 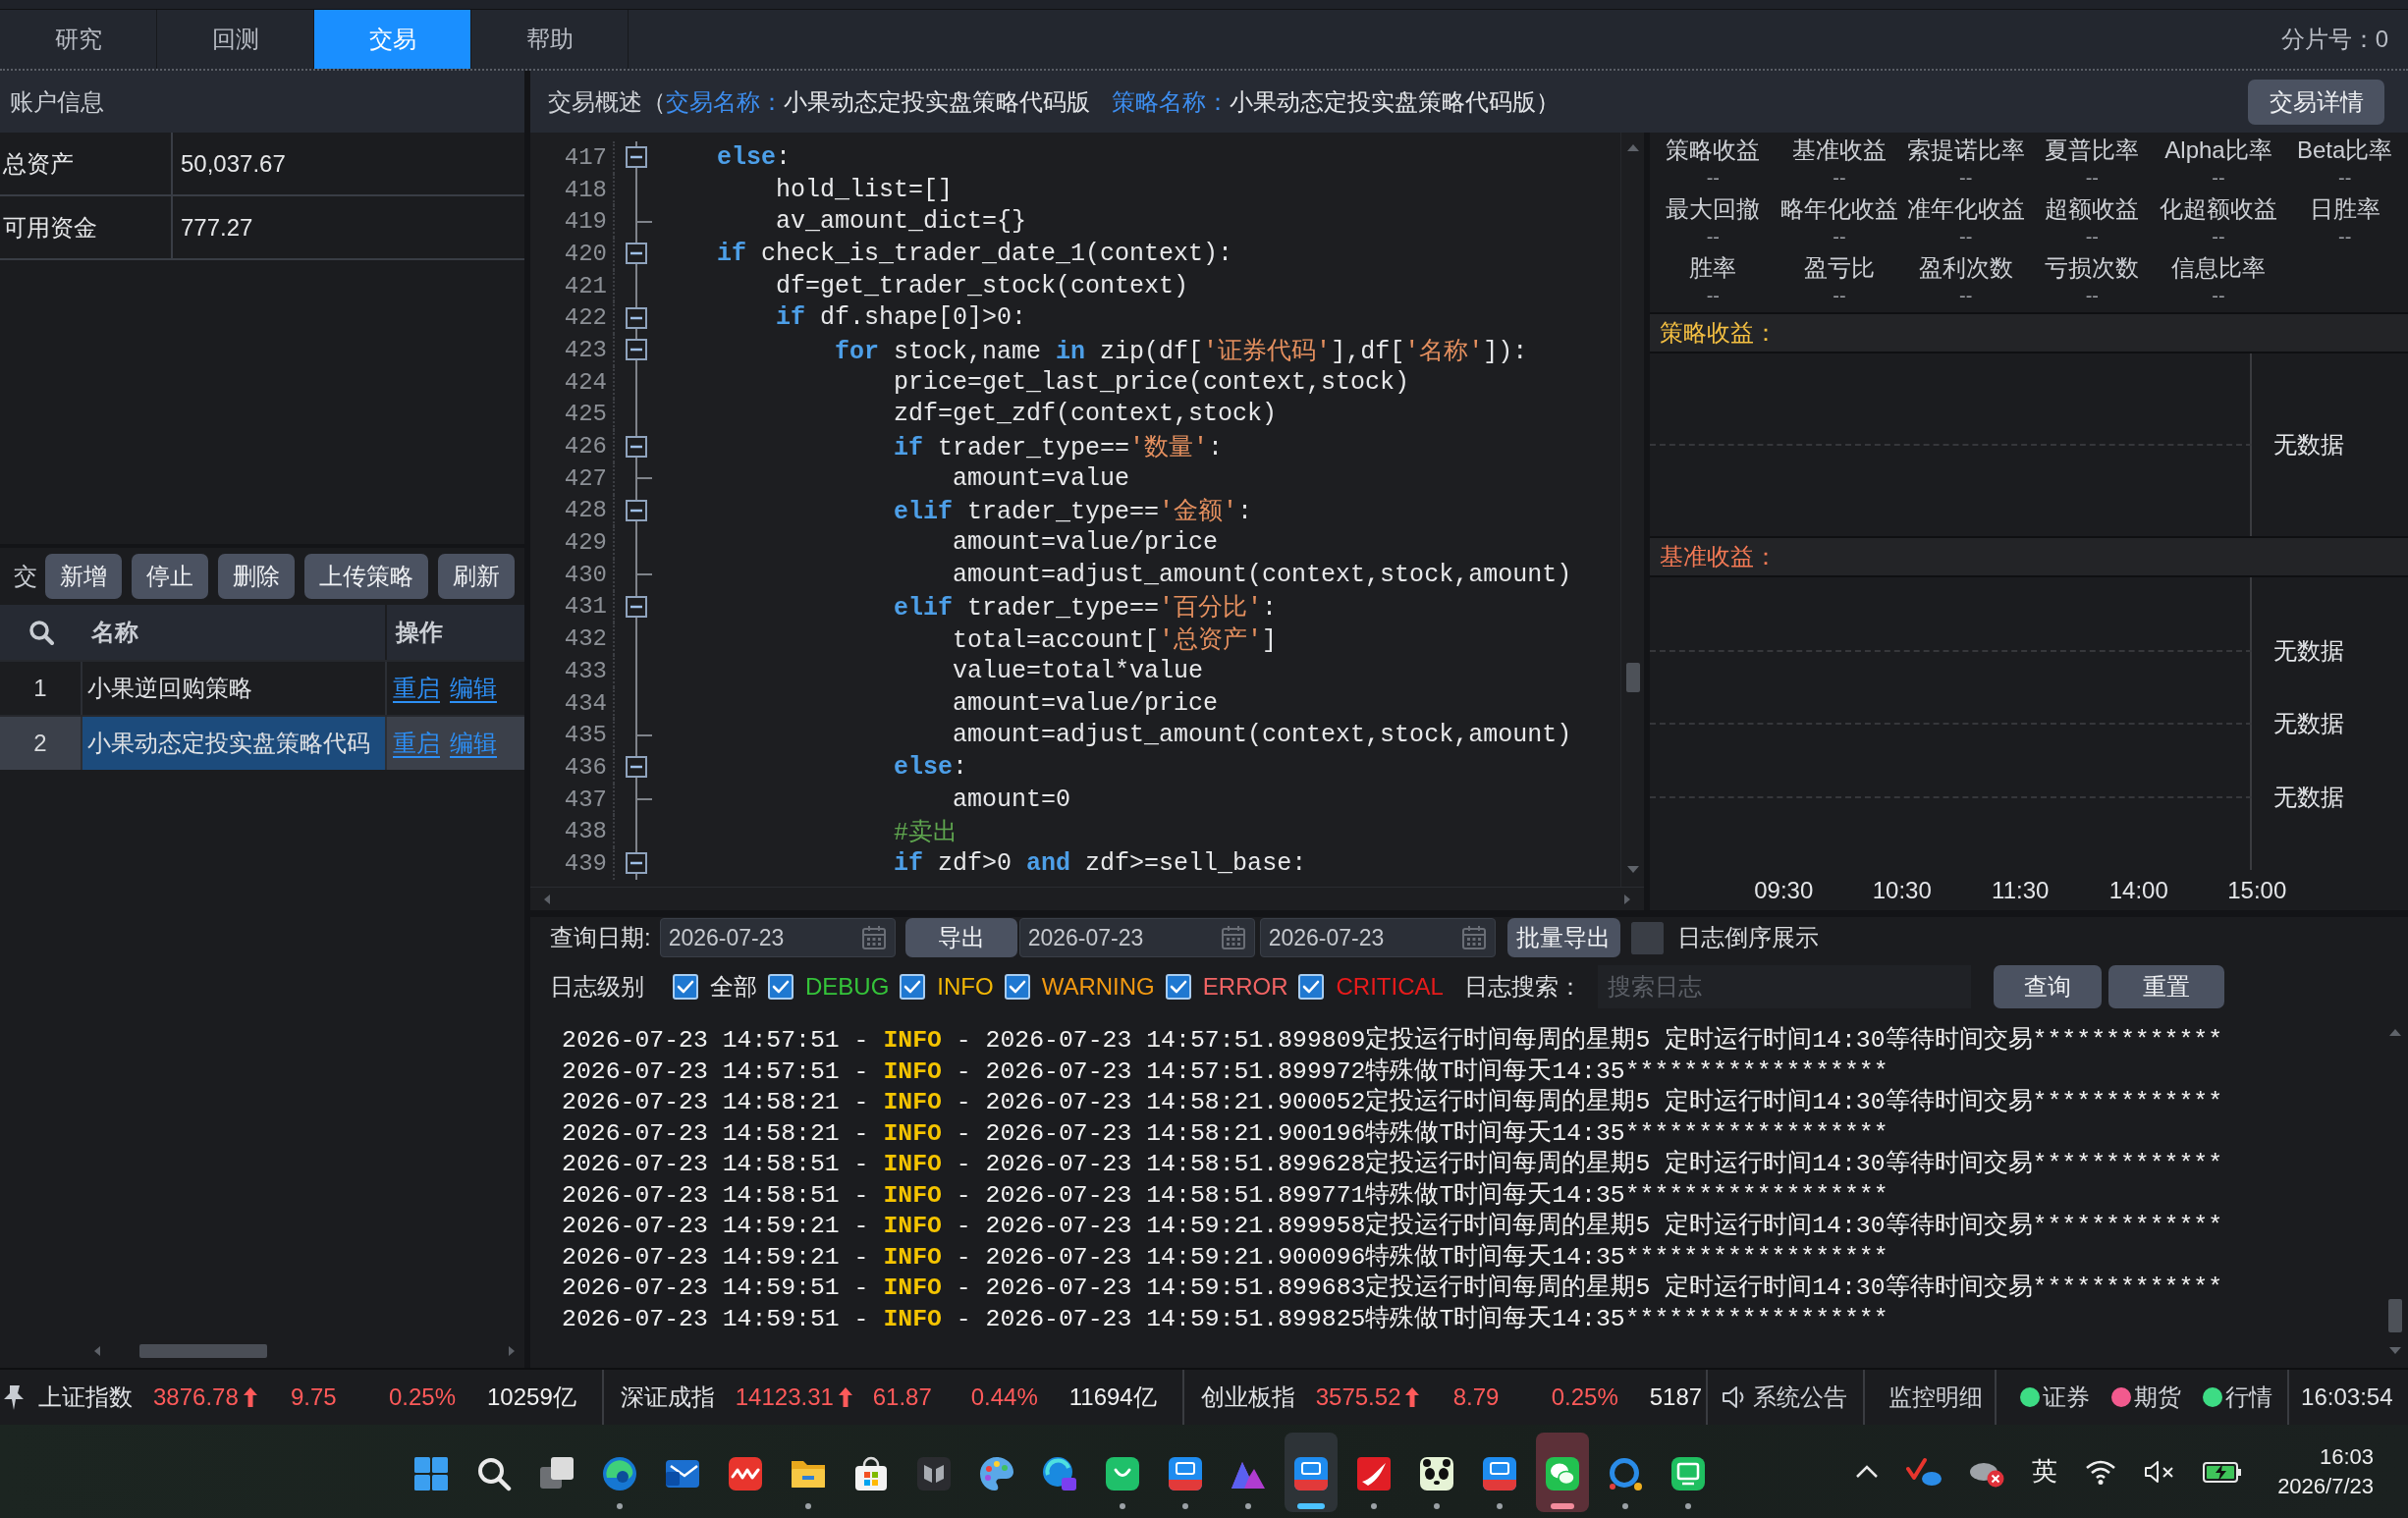 What do you see at coordinates (2346, 1456) in the screenshot?
I see `tray-time: 16:03` at bounding box center [2346, 1456].